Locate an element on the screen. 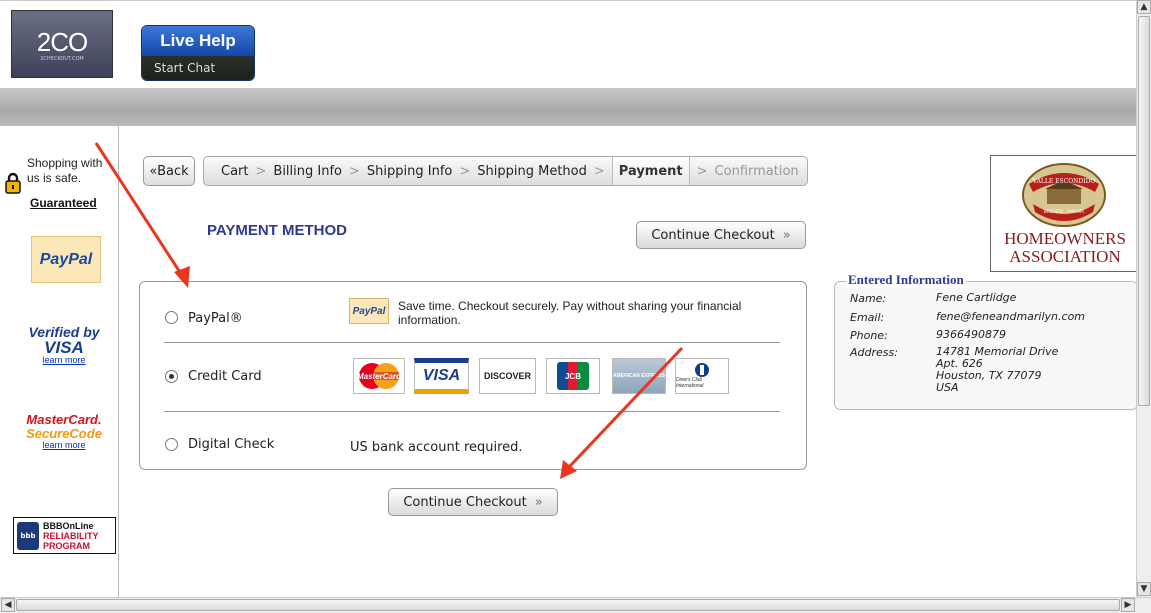 The height and width of the screenshot is (613, 1151). breadcrumb-shipping-method: Shipping Method is located at coordinates (532, 171).